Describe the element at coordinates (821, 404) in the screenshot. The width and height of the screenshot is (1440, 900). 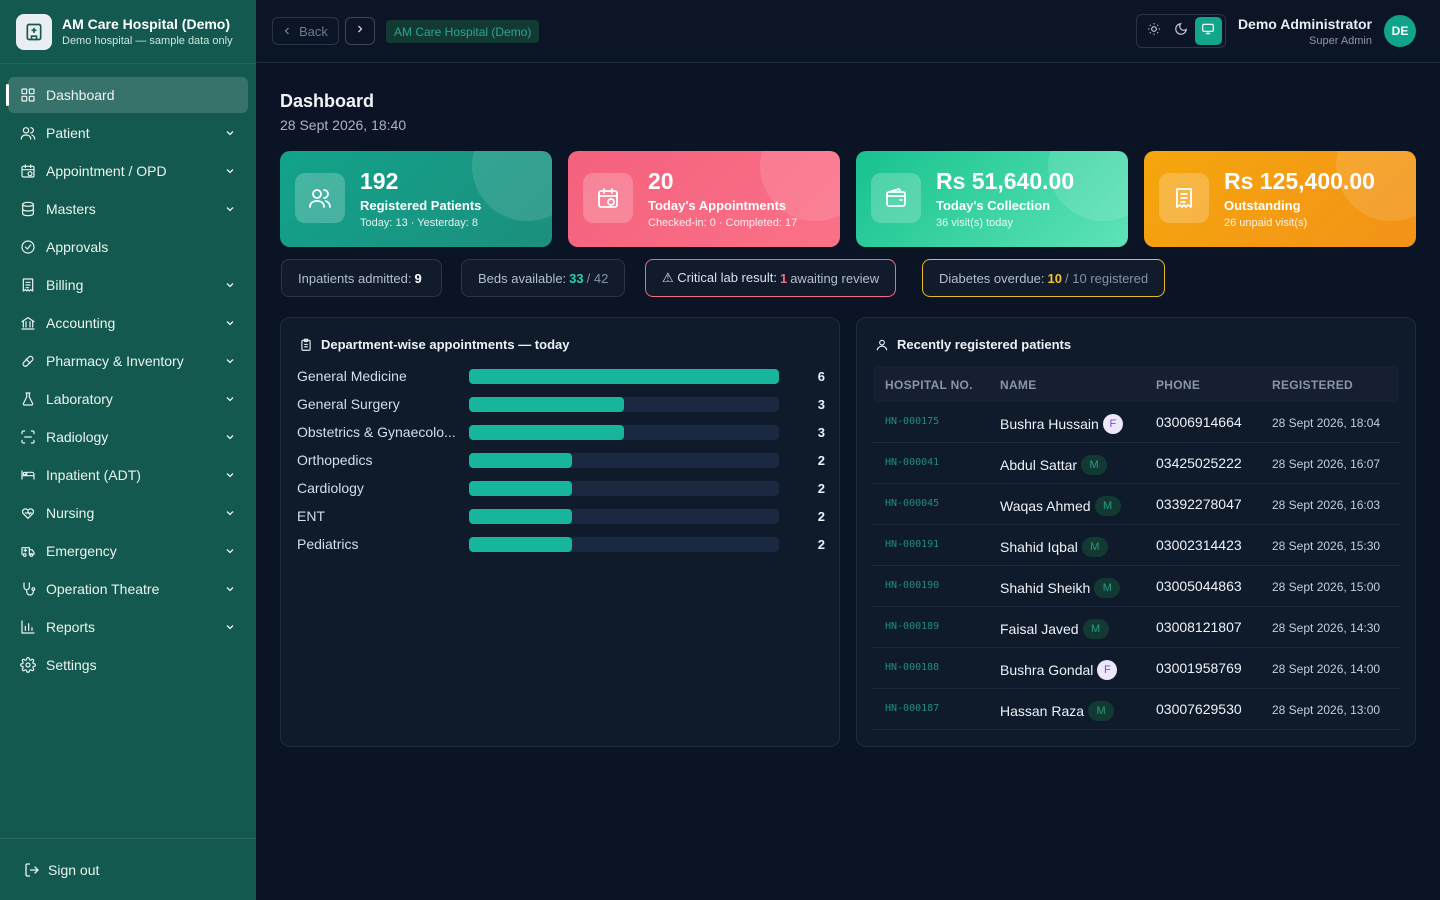
I see `department-count: 3` at that location.